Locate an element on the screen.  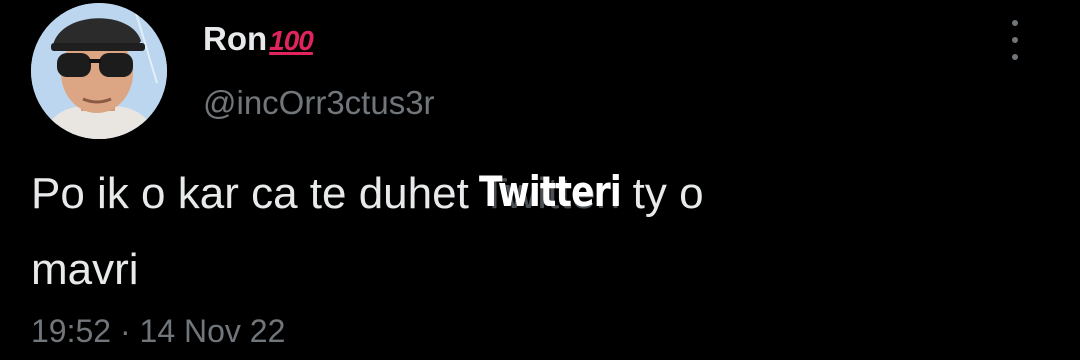
avatar-photo is located at coordinates (99, 71).